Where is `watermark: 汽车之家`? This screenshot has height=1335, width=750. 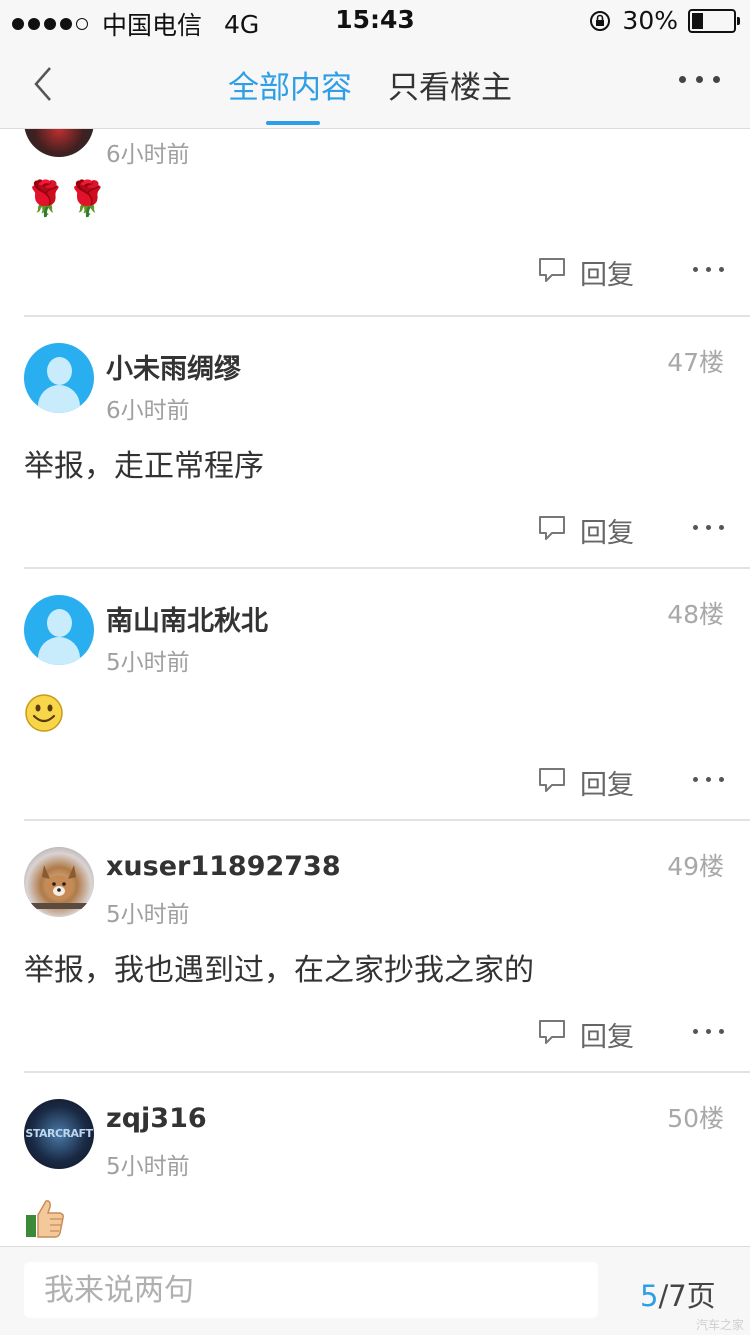
watermark: 汽车之家 is located at coordinates (719, 1325).